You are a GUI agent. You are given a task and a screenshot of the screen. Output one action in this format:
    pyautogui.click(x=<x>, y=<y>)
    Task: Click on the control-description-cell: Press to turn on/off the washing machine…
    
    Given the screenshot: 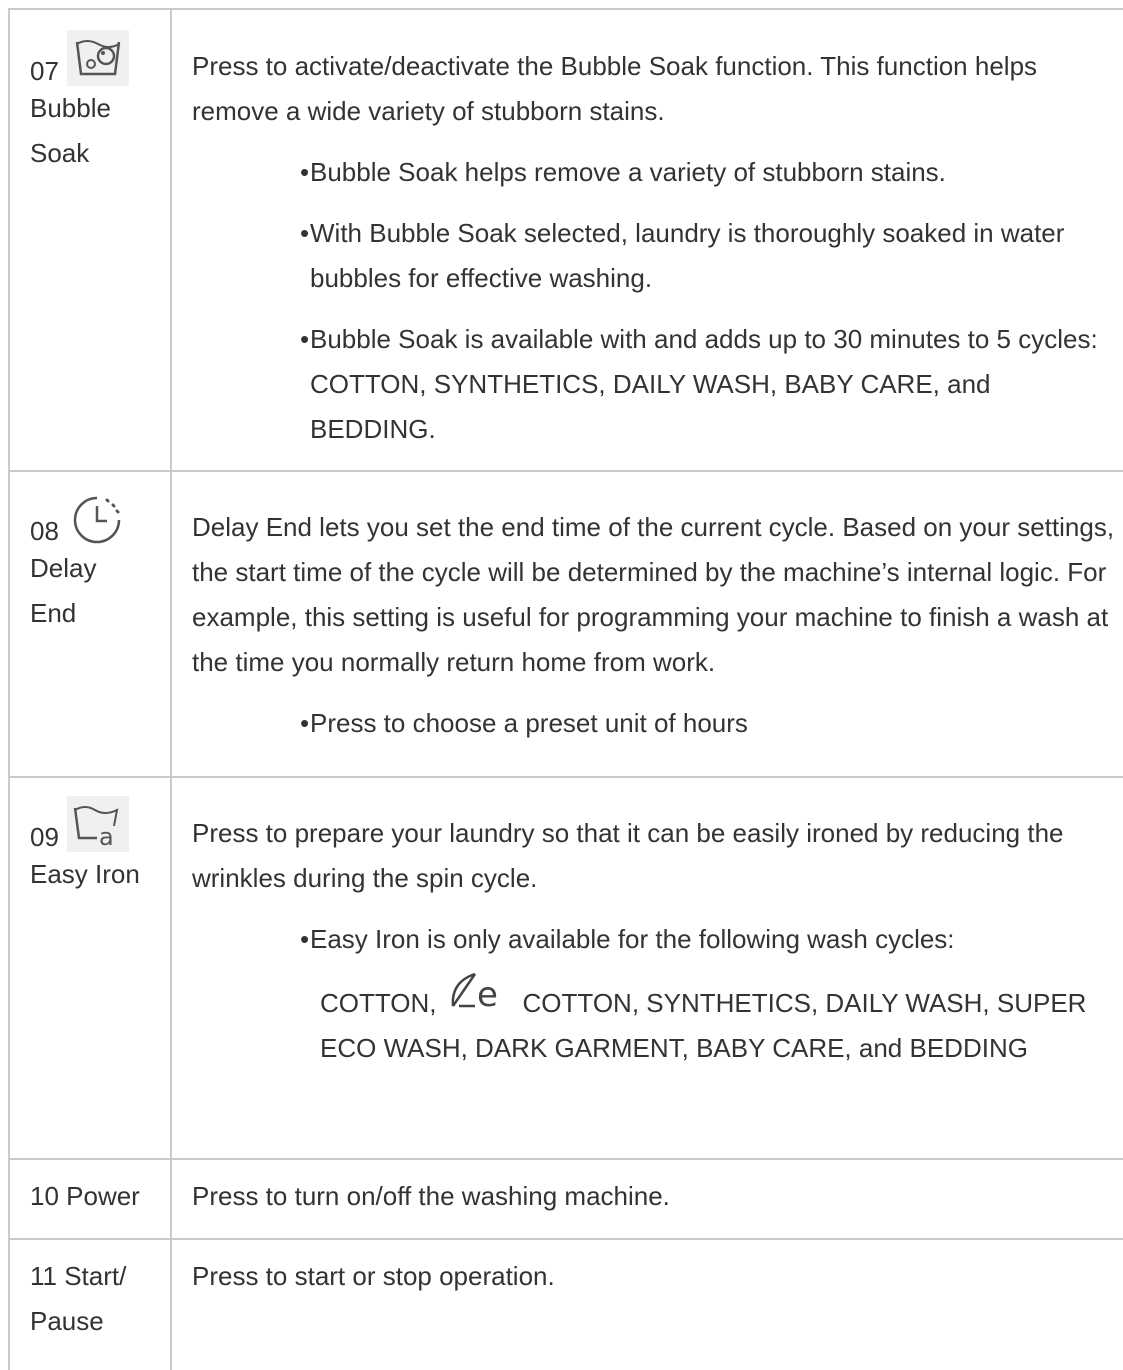 What is the action you would take?
    pyautogui.click(x=647, y=1199)
    